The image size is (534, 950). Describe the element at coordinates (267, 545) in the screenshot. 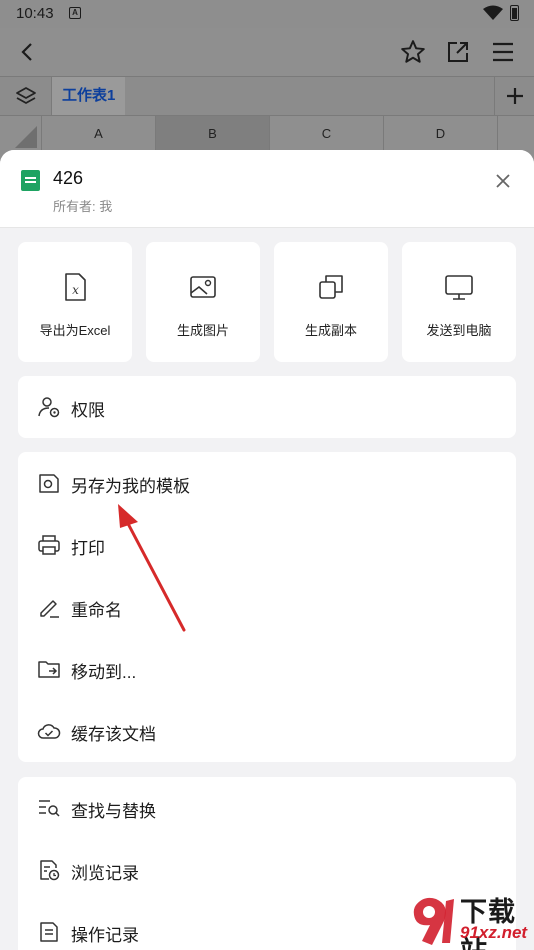

I see `print-item: 打印` at that location.